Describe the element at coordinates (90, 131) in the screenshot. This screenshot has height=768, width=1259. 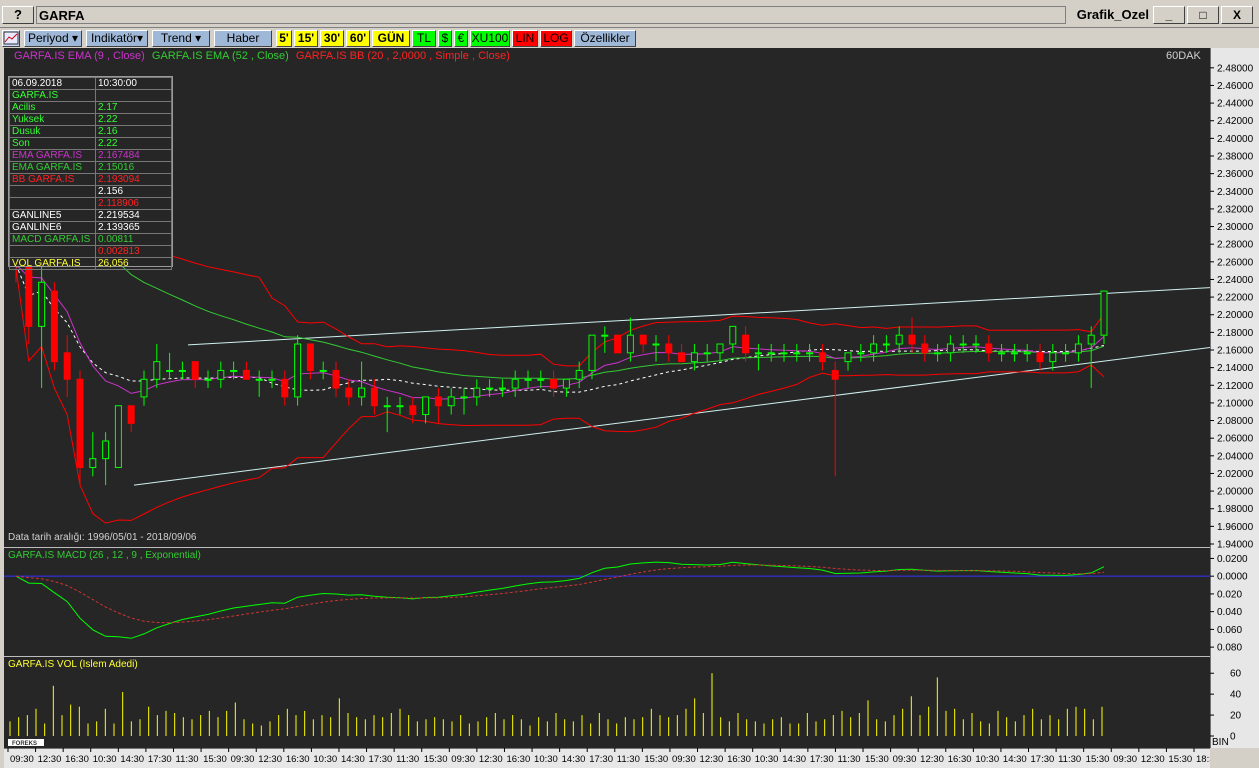
I see `info-row: Dusuk 2.16` at that location.